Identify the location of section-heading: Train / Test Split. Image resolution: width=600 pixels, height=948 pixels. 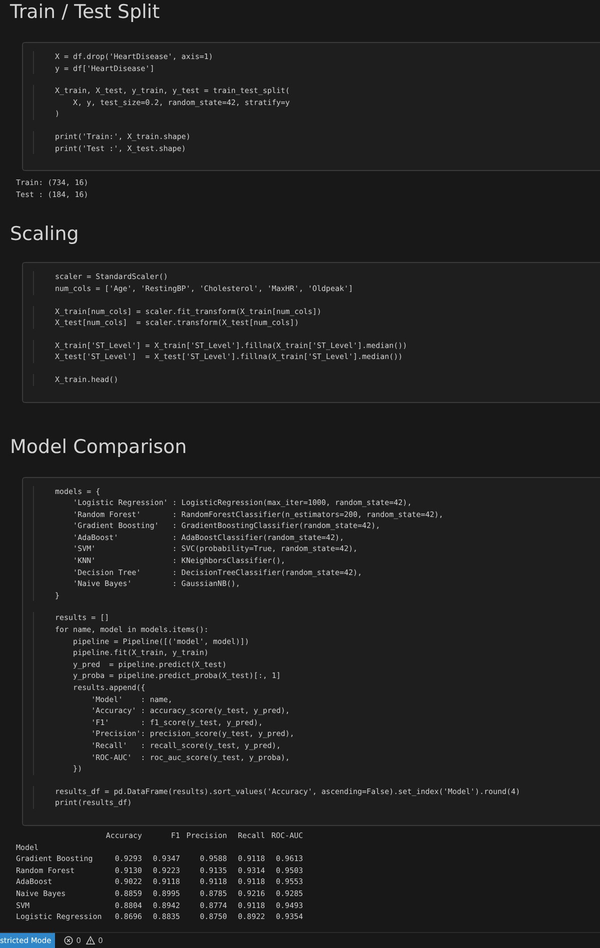
(85, 12).